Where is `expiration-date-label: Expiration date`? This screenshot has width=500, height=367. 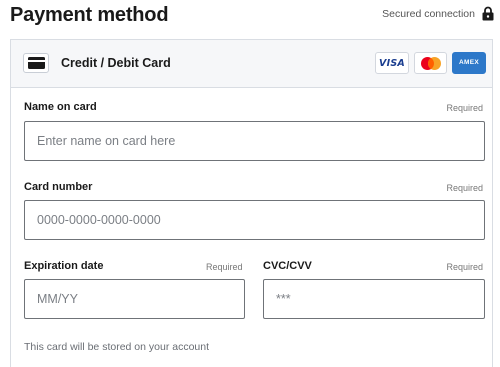 expiration-date-label: Expiration date is located at coordinates (64, 266).